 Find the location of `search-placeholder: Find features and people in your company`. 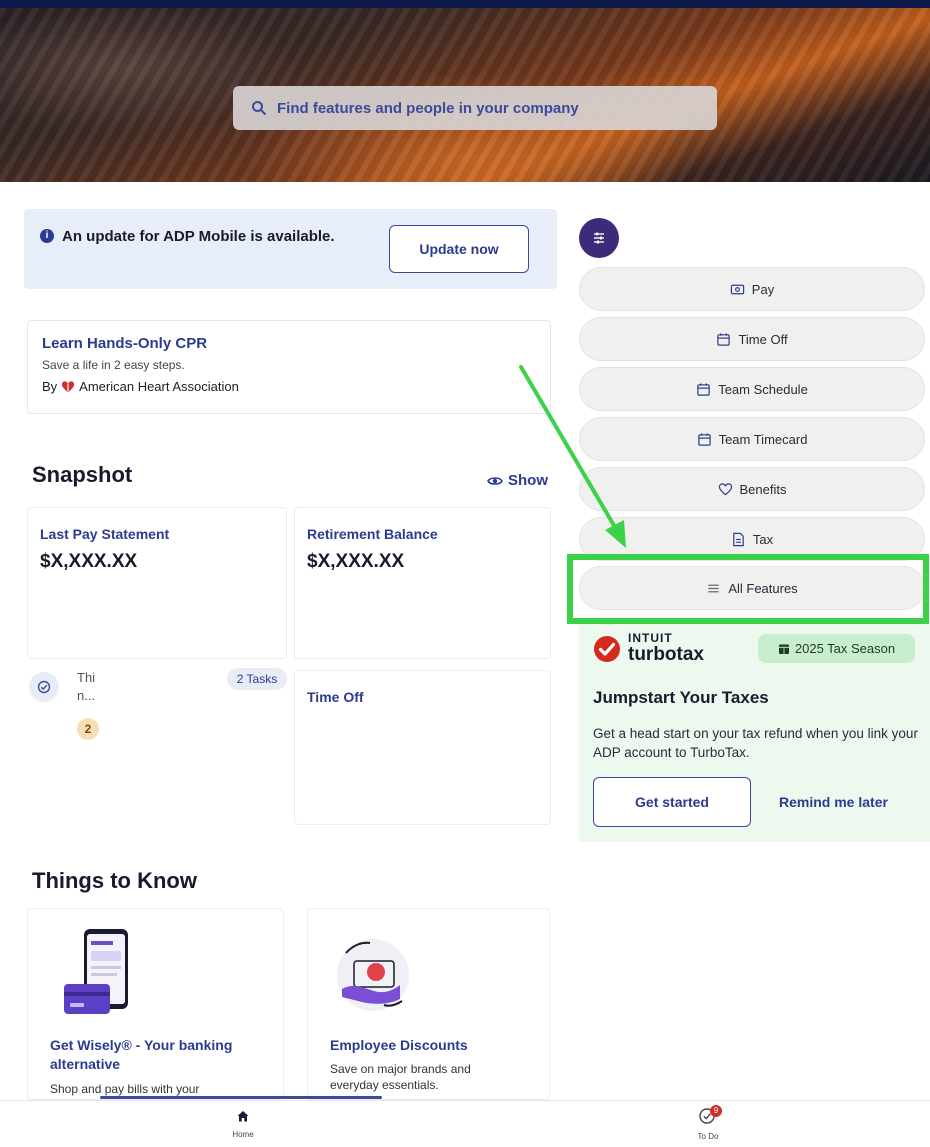

search-placeholder: Find features and people in your company is located at coordinates (428, 108).